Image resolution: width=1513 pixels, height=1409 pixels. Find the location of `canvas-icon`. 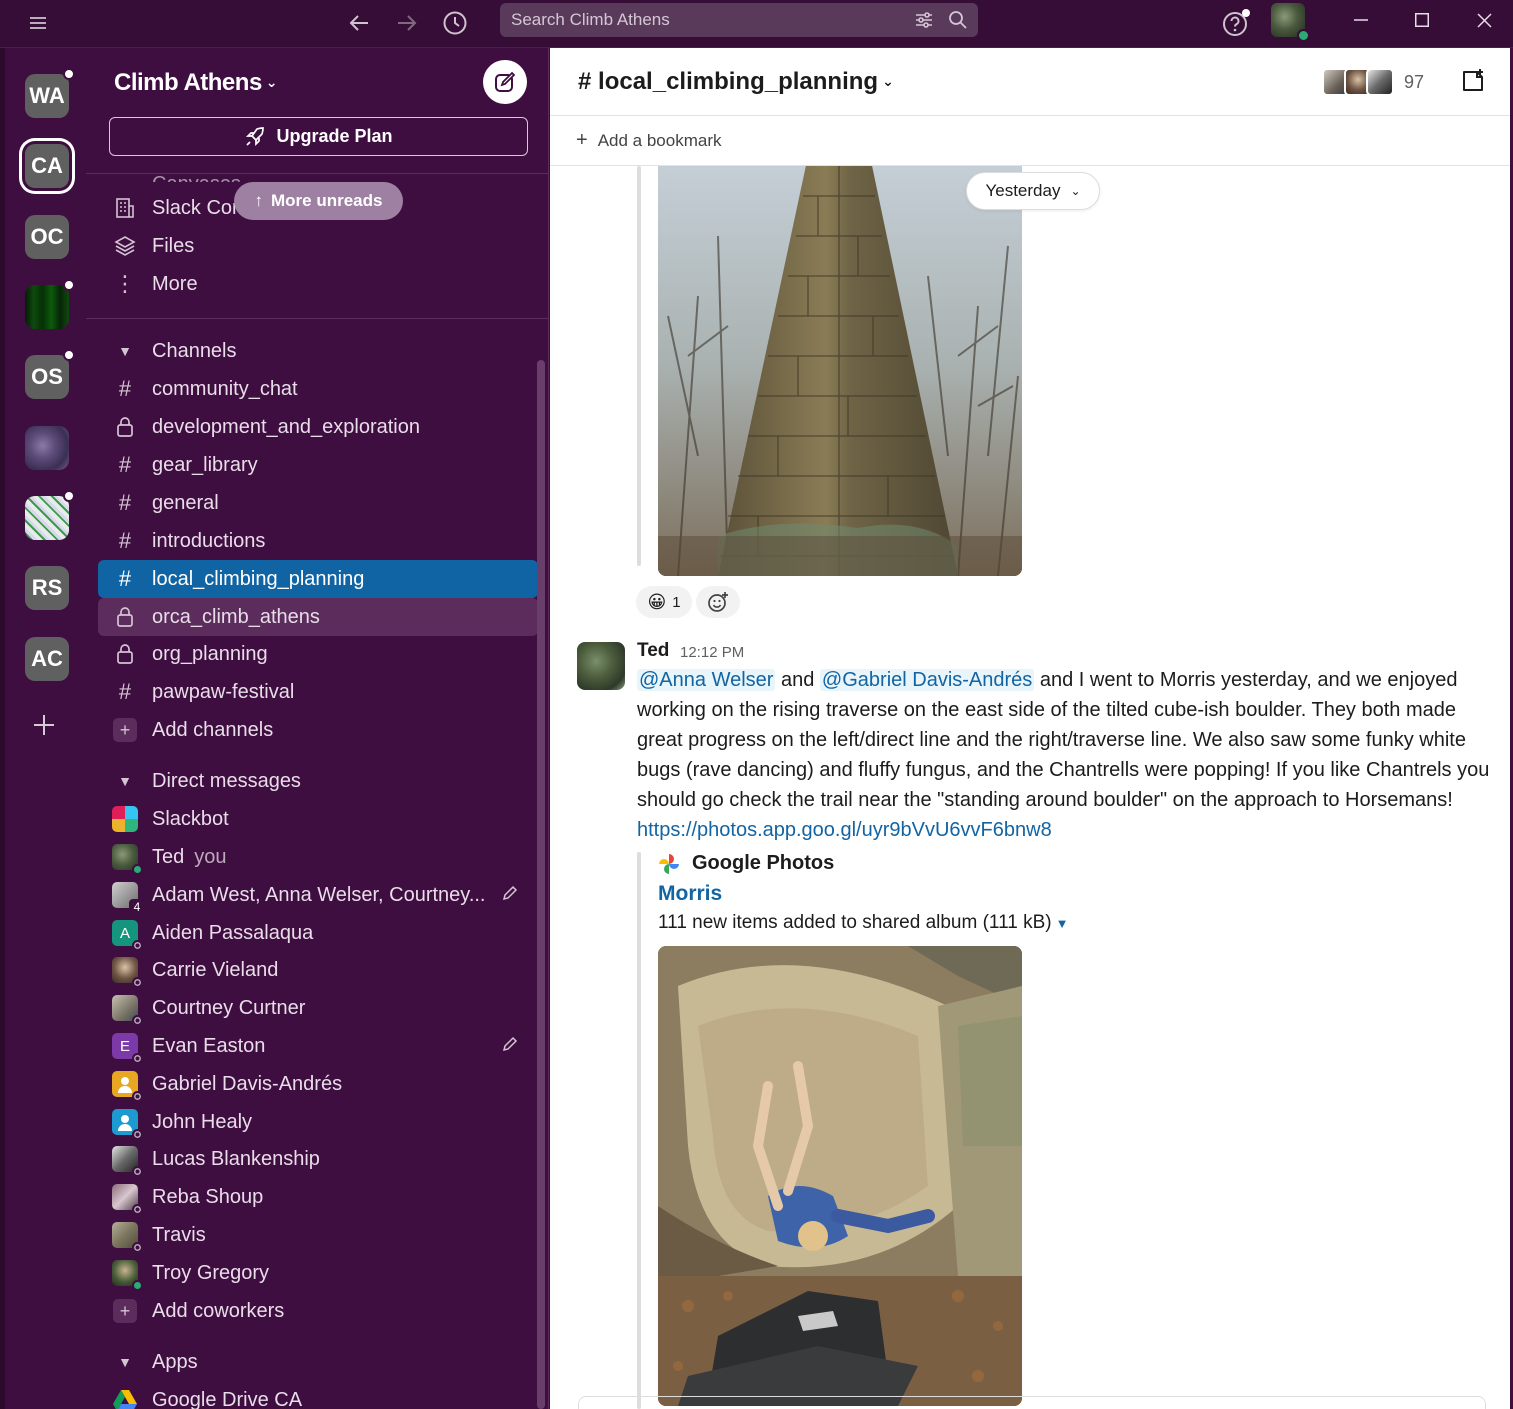

canvas-icon is located at coordinates (1473, 81).